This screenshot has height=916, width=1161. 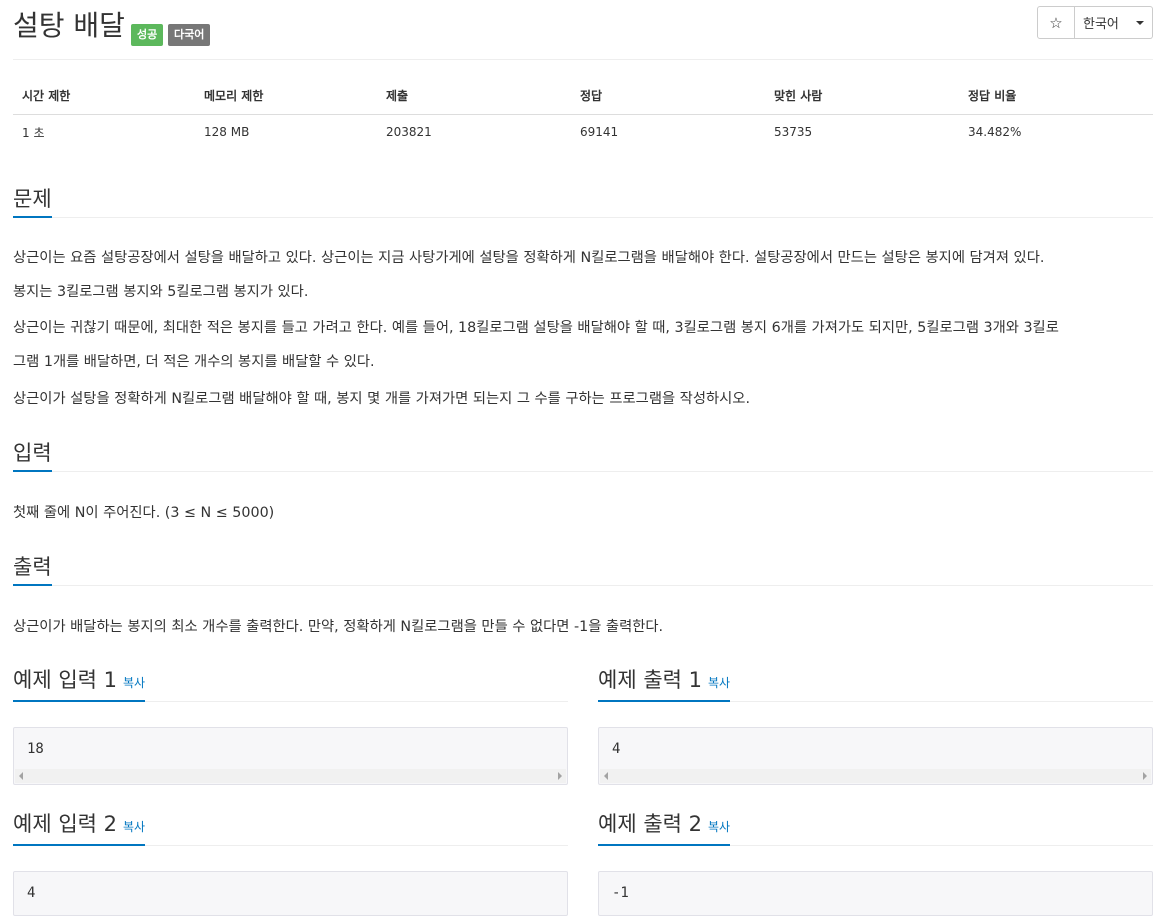 I want to click on star-icon: ☆, so click(x=1056, y=22).